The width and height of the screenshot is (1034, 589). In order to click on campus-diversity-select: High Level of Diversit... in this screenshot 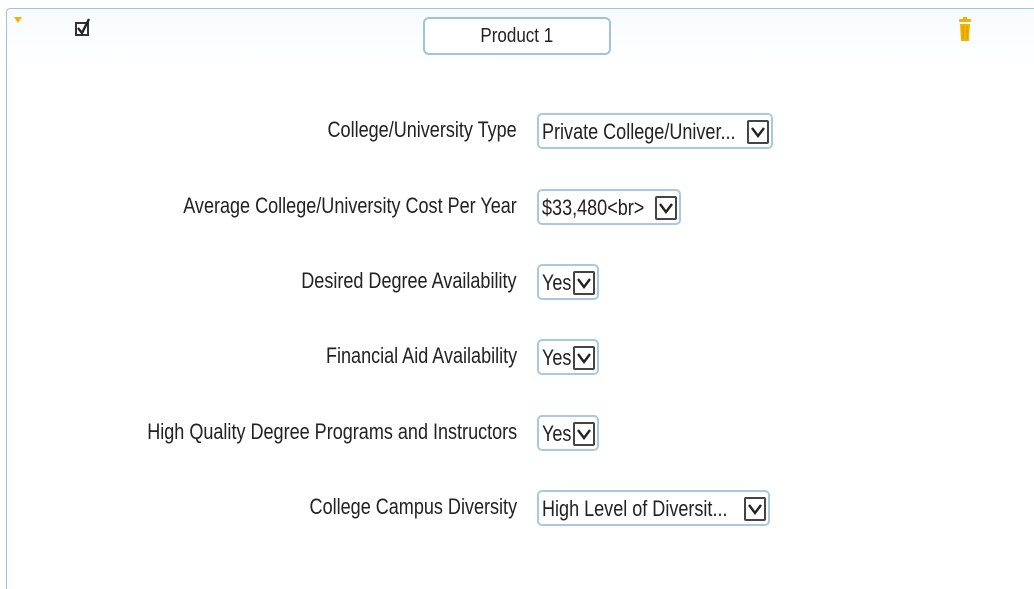, I will do `click(653, 508)`.